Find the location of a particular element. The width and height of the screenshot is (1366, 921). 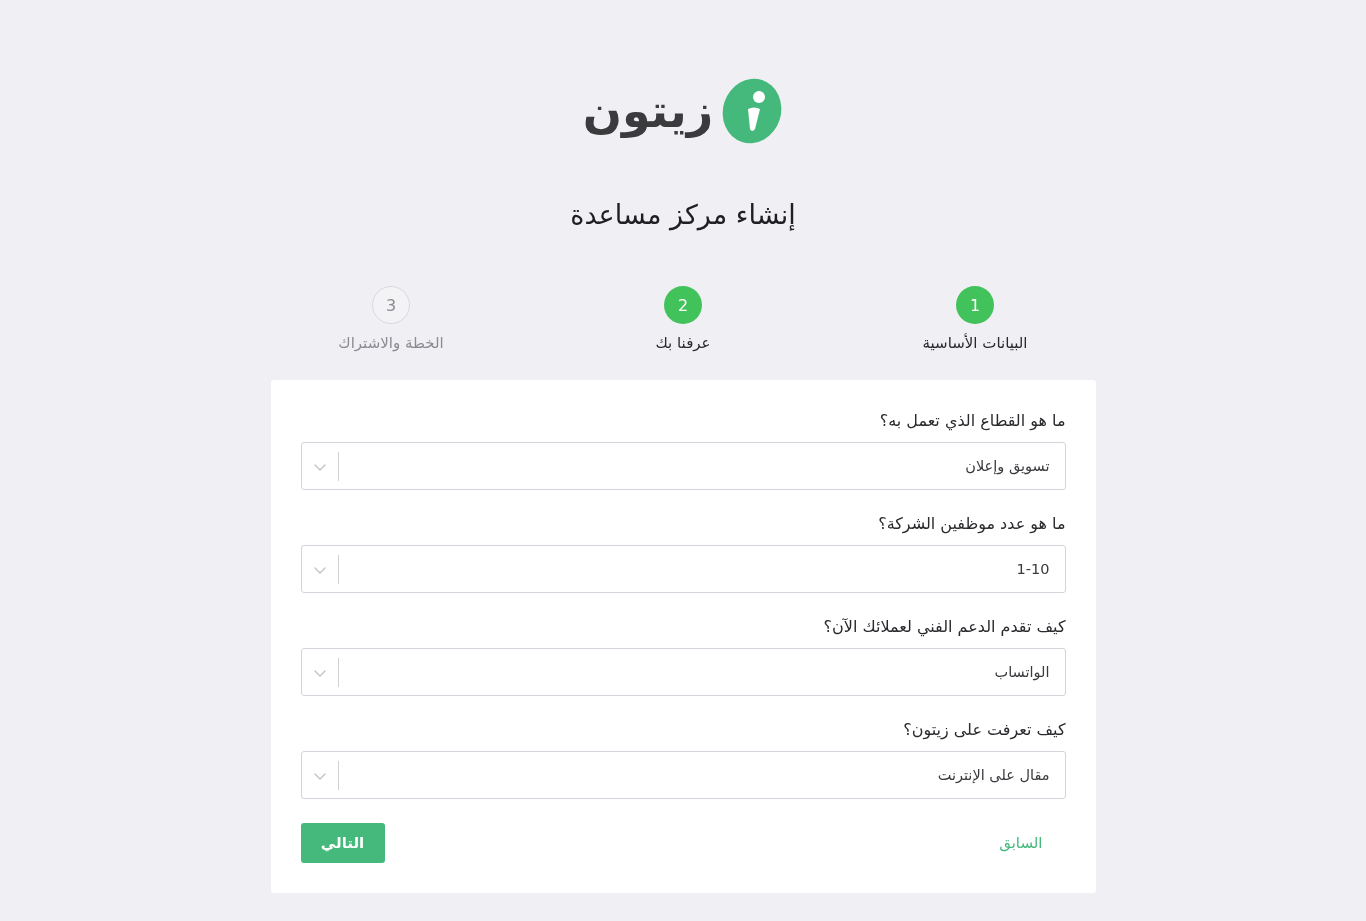

step-label: البيانات الأساسية is located at coordinates (975, 343).